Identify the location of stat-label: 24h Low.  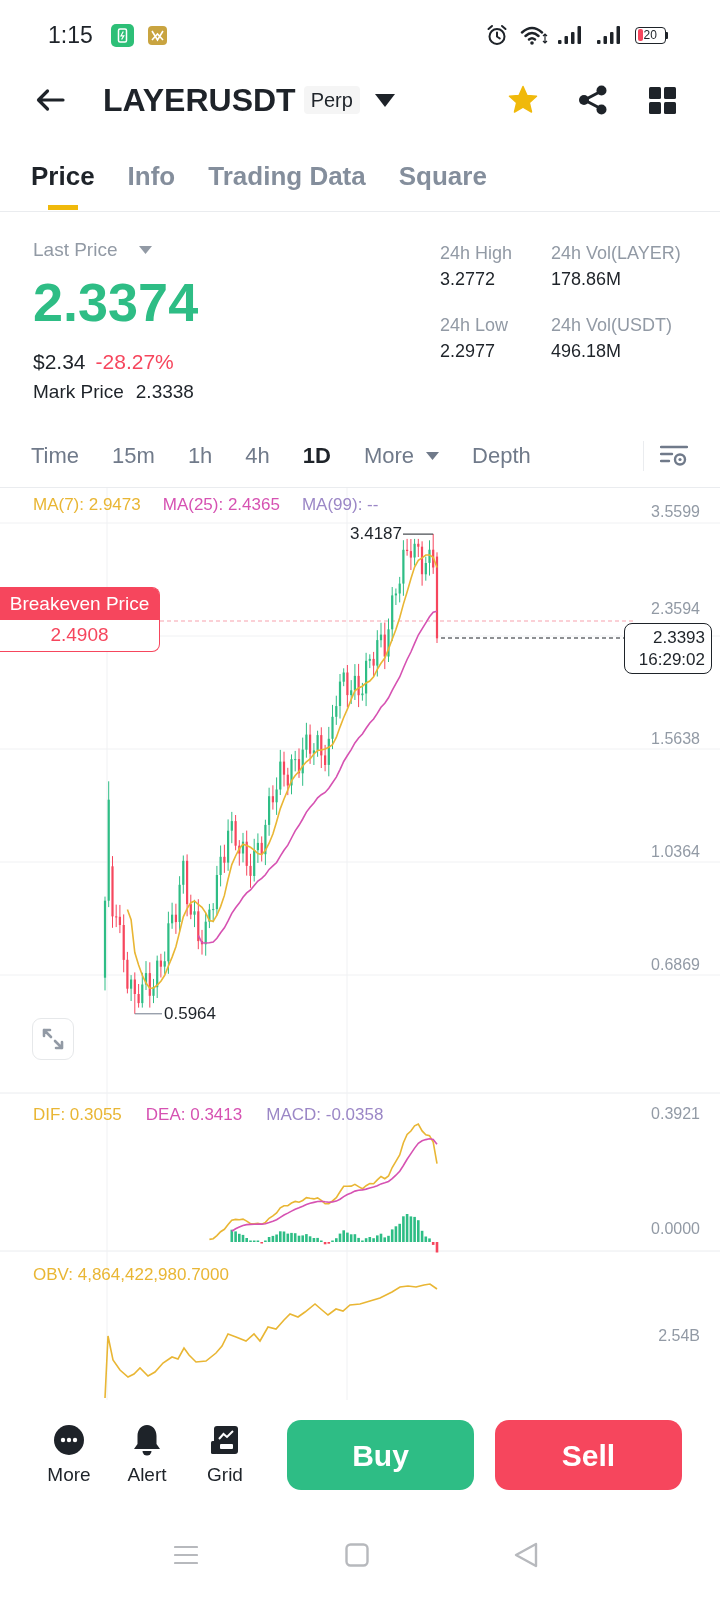
(475, 325).